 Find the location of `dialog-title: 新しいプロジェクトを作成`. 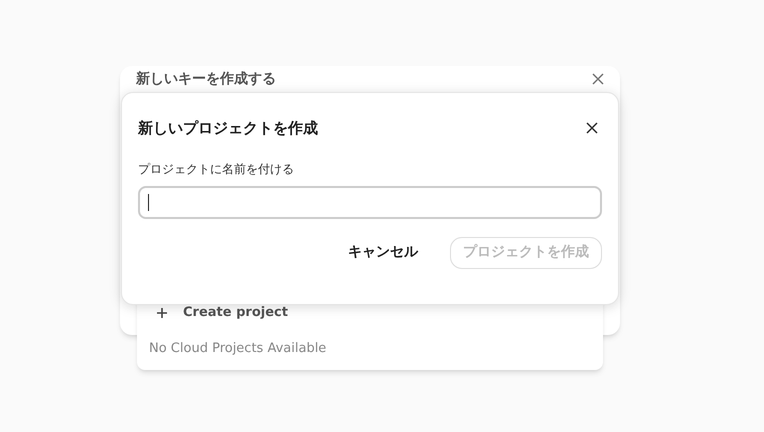

dialog-title: 新しいプロジェクトを作成 is located at coordinates (228, 128).